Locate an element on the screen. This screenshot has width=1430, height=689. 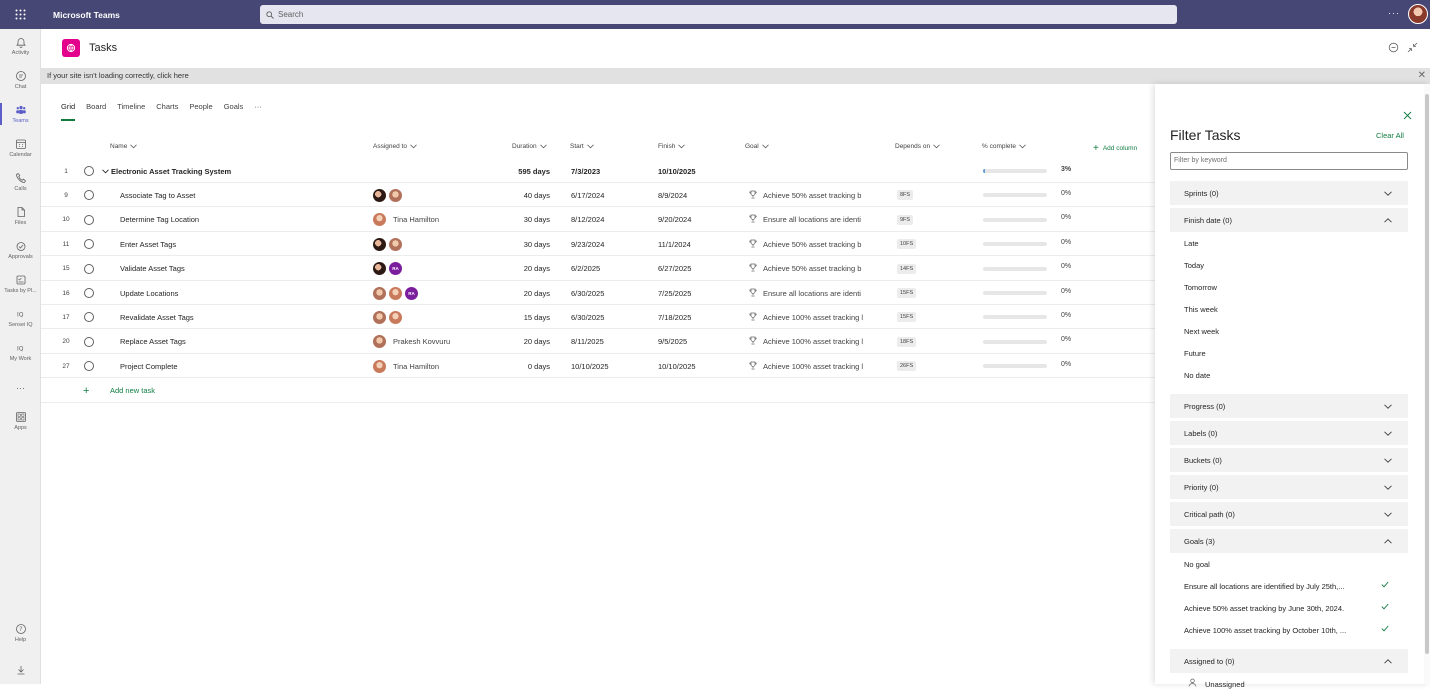
filter-option: This week is located at coordinates (1201, 309).